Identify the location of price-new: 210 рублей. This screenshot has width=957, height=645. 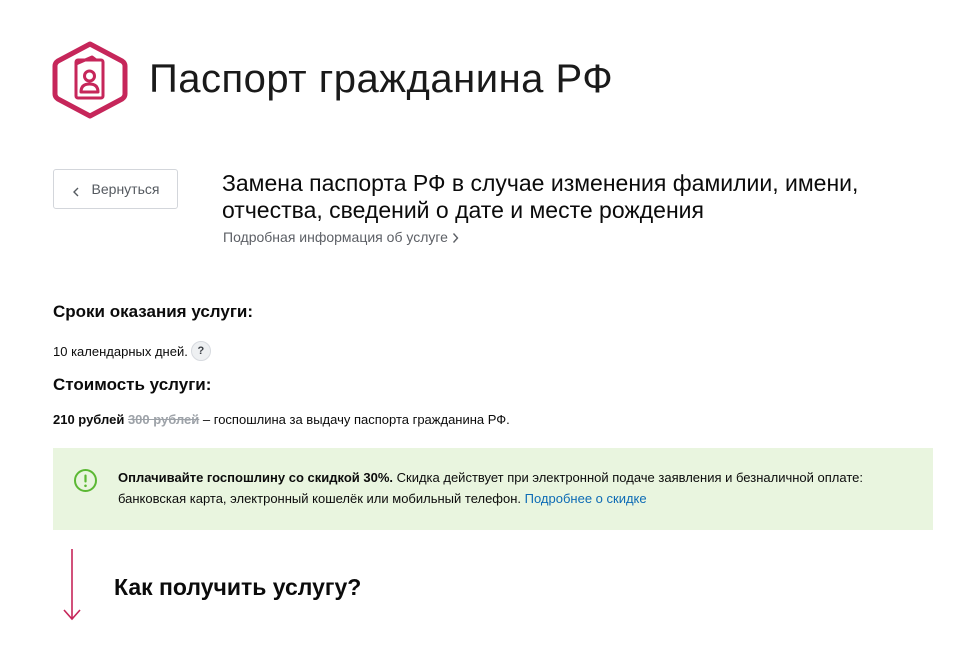
(89, 419).